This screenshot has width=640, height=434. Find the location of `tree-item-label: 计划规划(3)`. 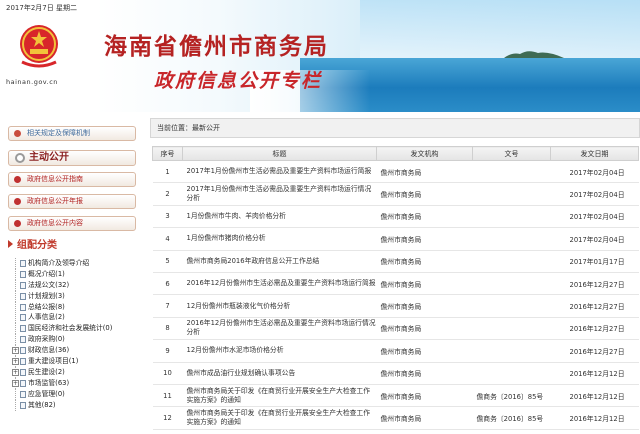

tree-item-label: 计划规划(3) is located at coordinates (46, 295).